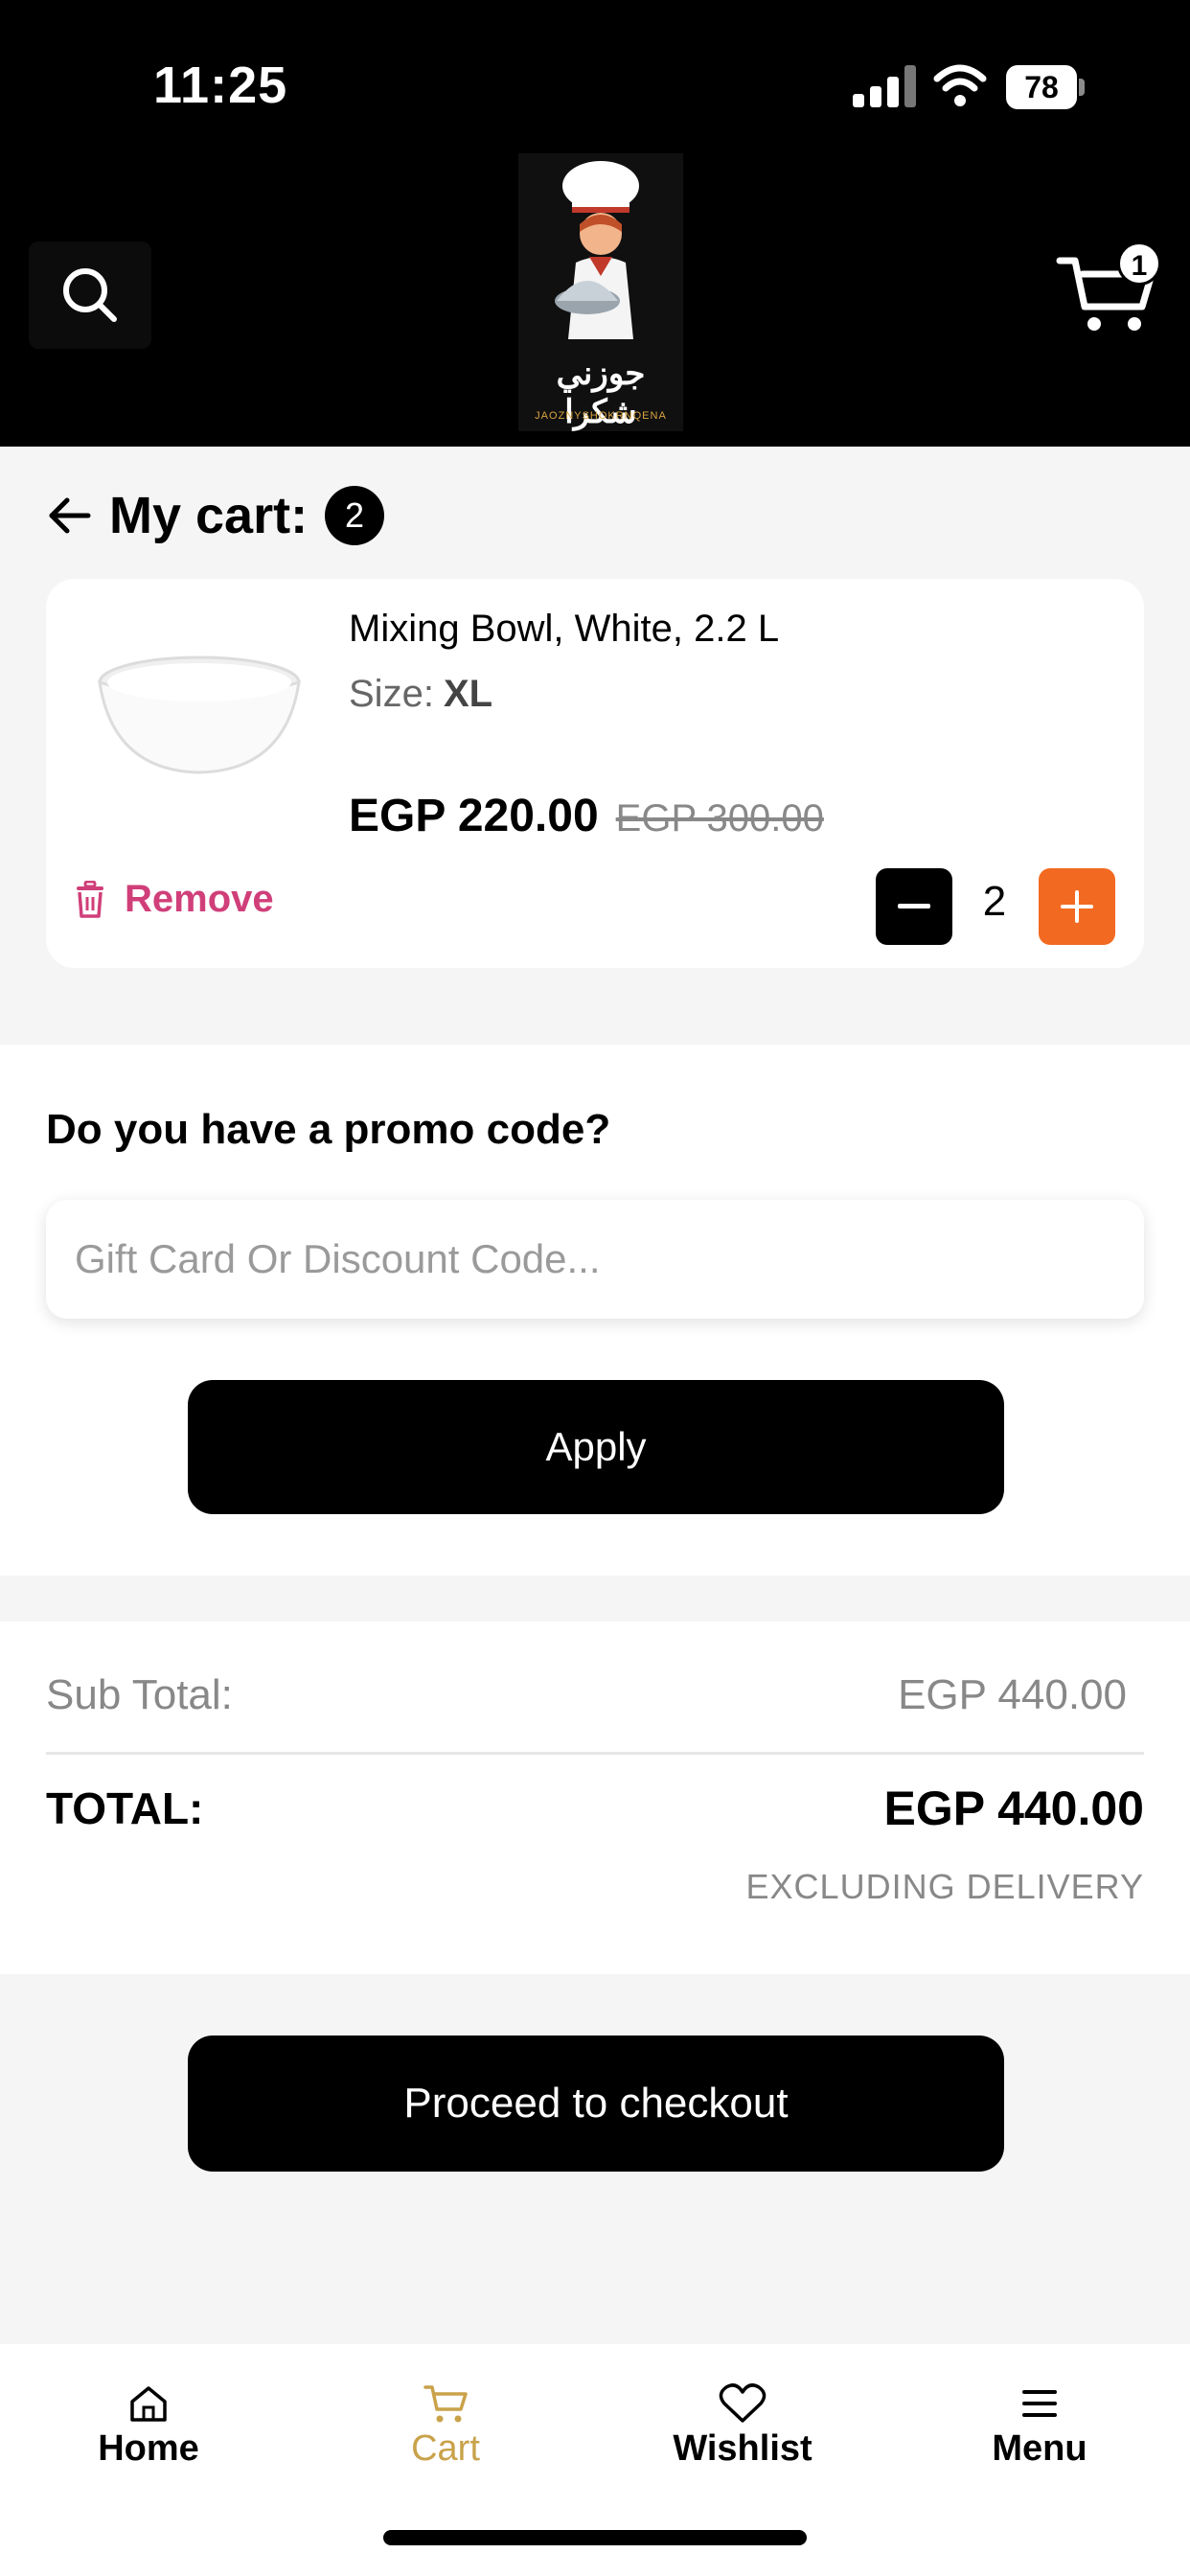 This screenshot has height=2576, width=1190. I want to click on nav-cart: Cart, so click(446, 2426).